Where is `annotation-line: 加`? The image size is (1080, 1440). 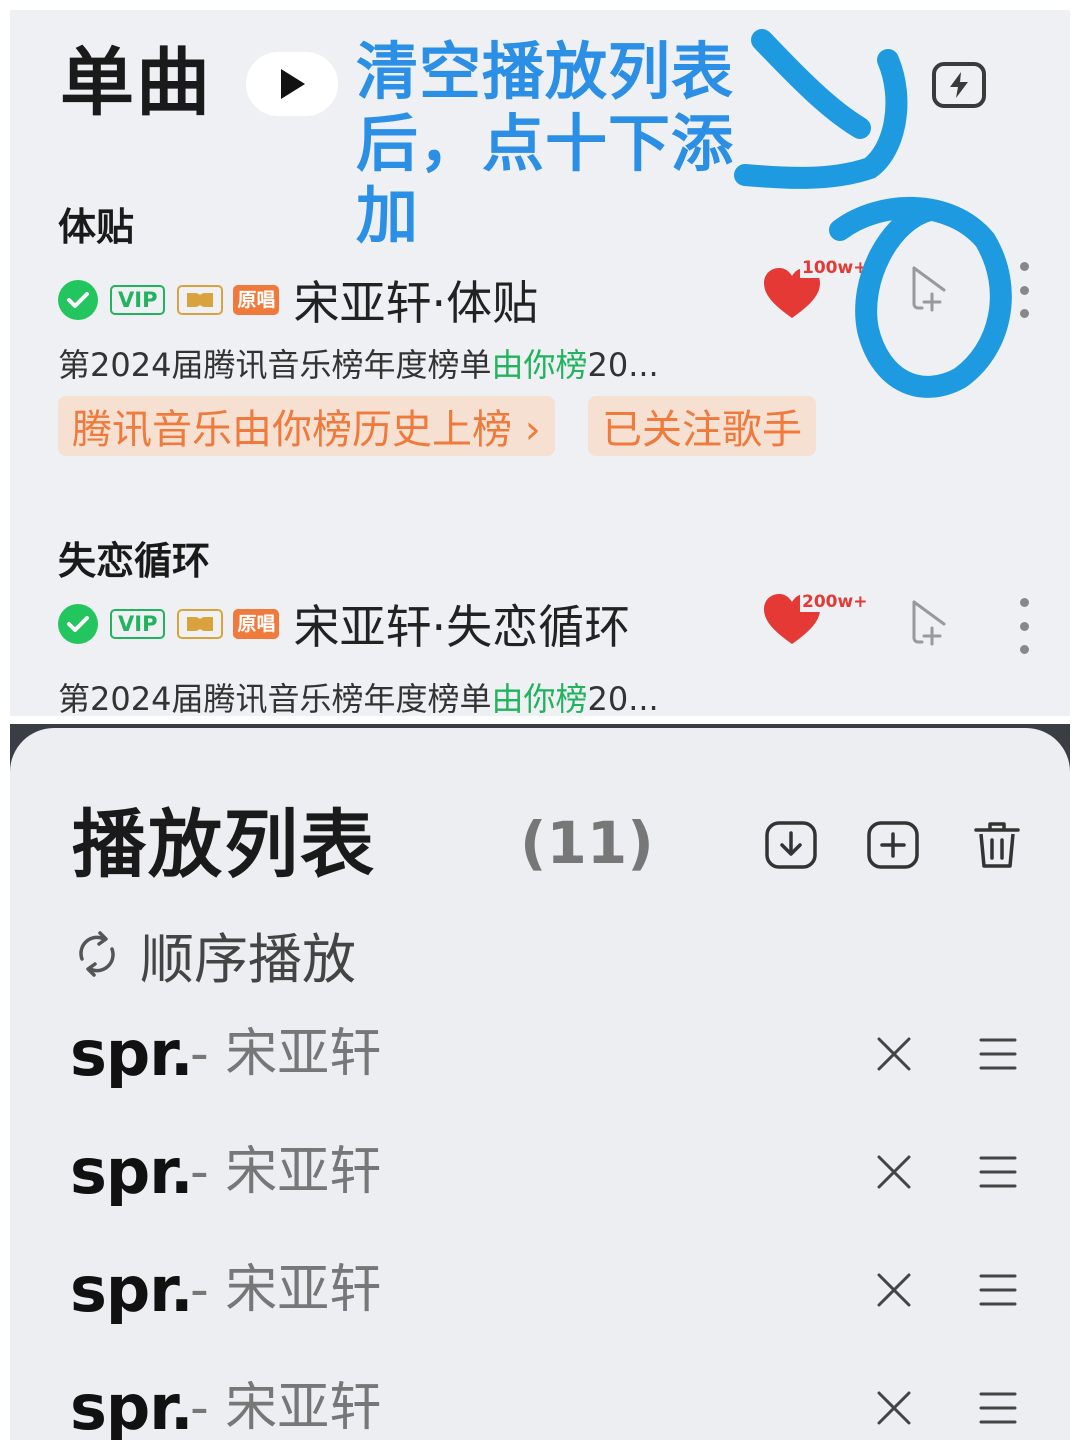
annotation-line: 加 is located at coordinates (388, 215).